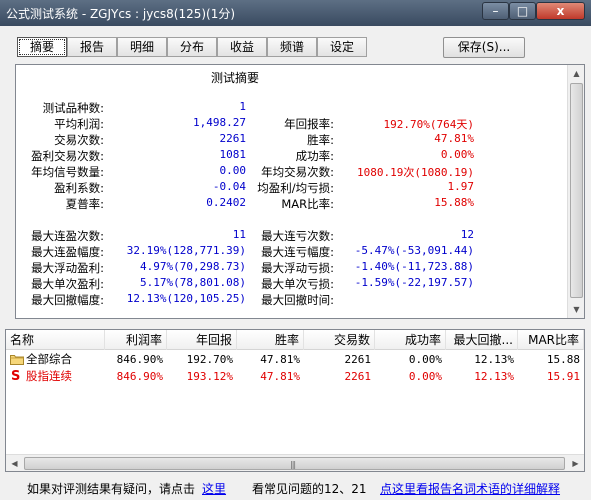 This screenshot has height=500, width=591. I want to click on scroll-thumb: |||, so click(294, 463).